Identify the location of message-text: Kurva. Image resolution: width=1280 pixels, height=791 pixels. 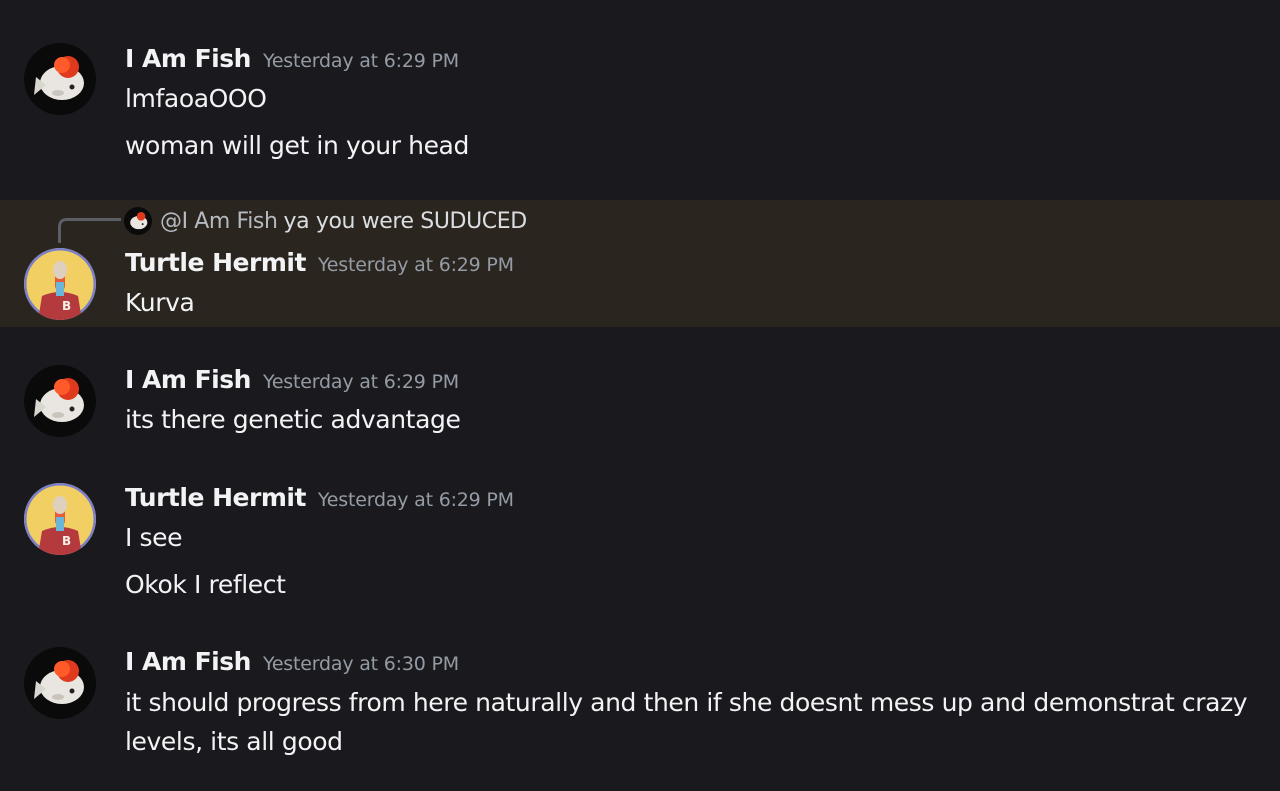
(160, 302).